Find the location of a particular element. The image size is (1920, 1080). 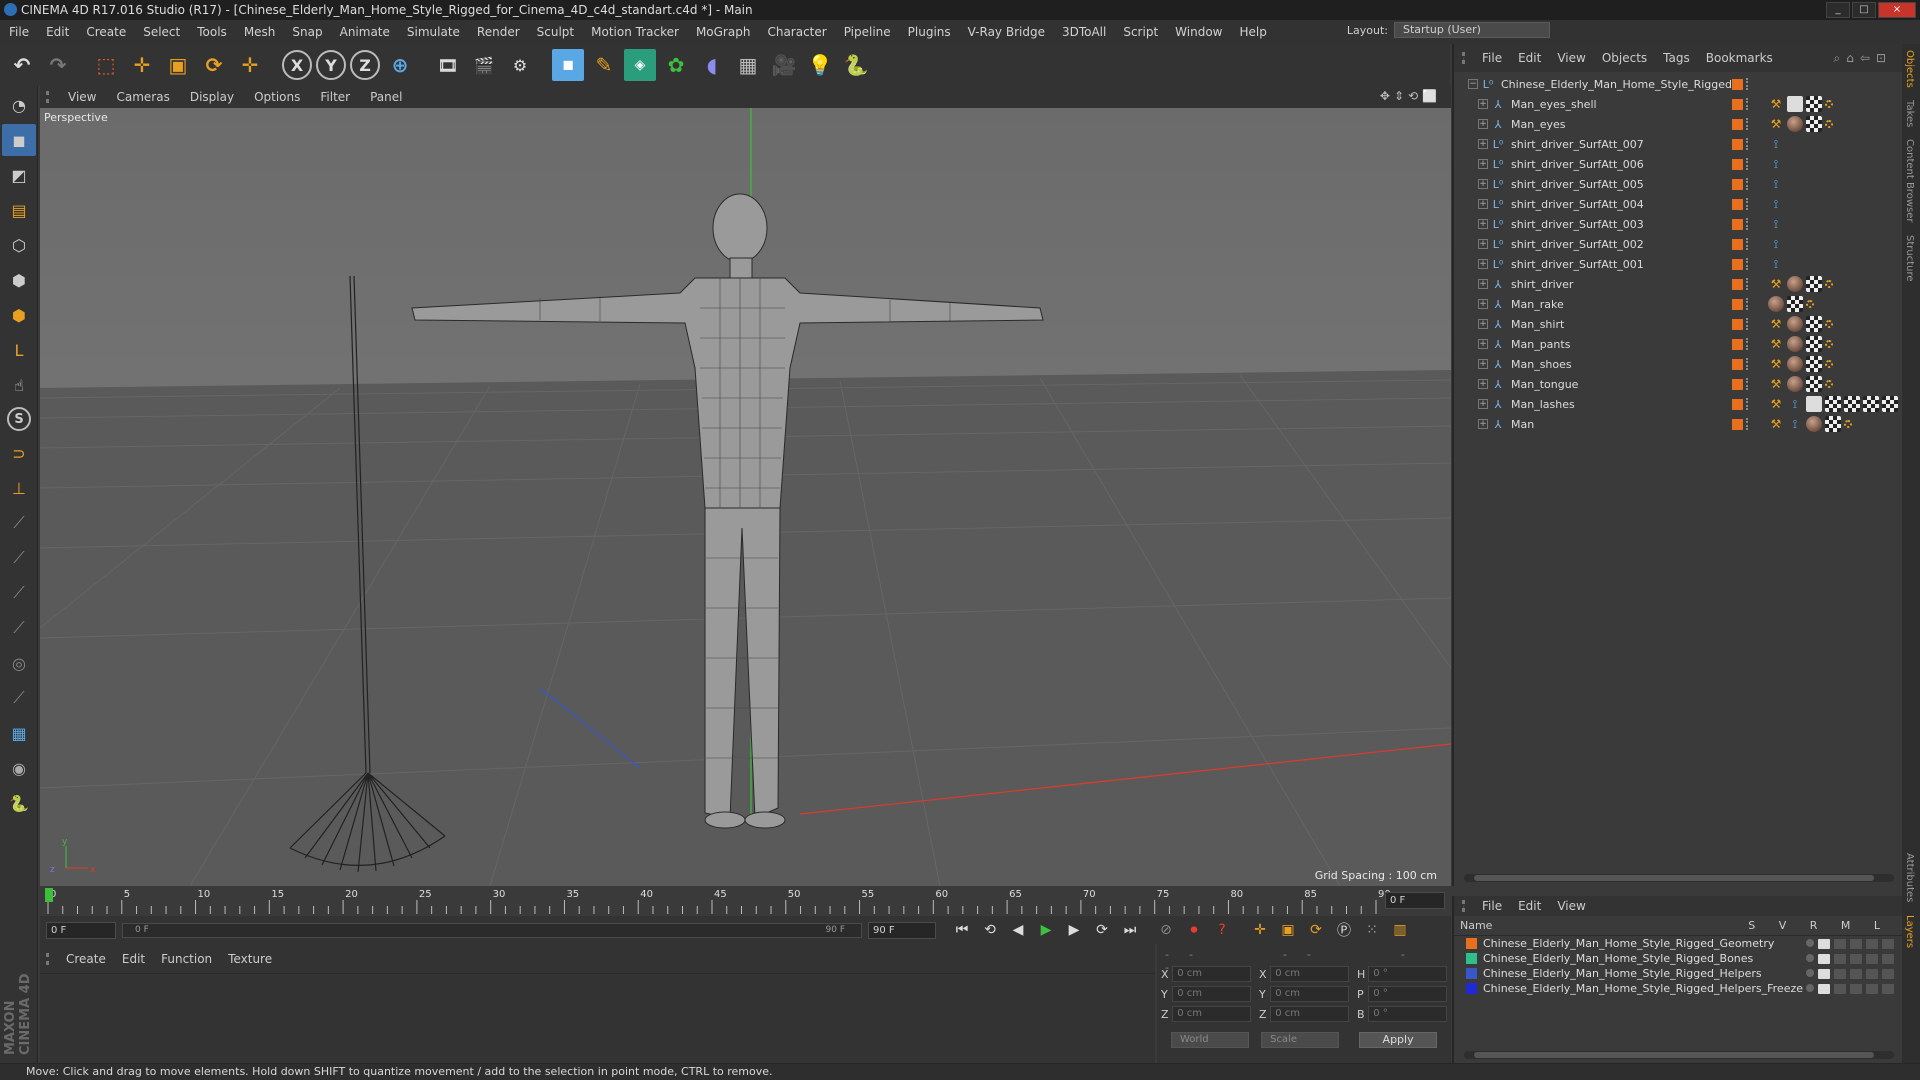

menu-3dtoall: 3DToAll is located at coordinates (1083, 32).